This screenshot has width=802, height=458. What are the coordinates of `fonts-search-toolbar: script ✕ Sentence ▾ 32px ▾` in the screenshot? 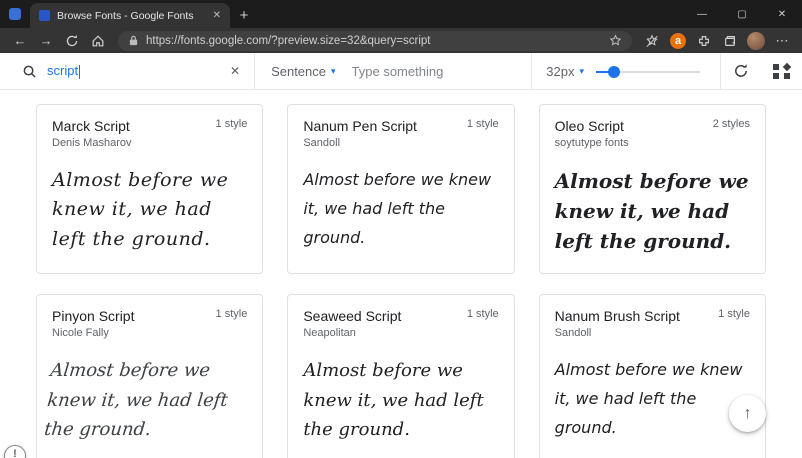 It's located at (401, 71).